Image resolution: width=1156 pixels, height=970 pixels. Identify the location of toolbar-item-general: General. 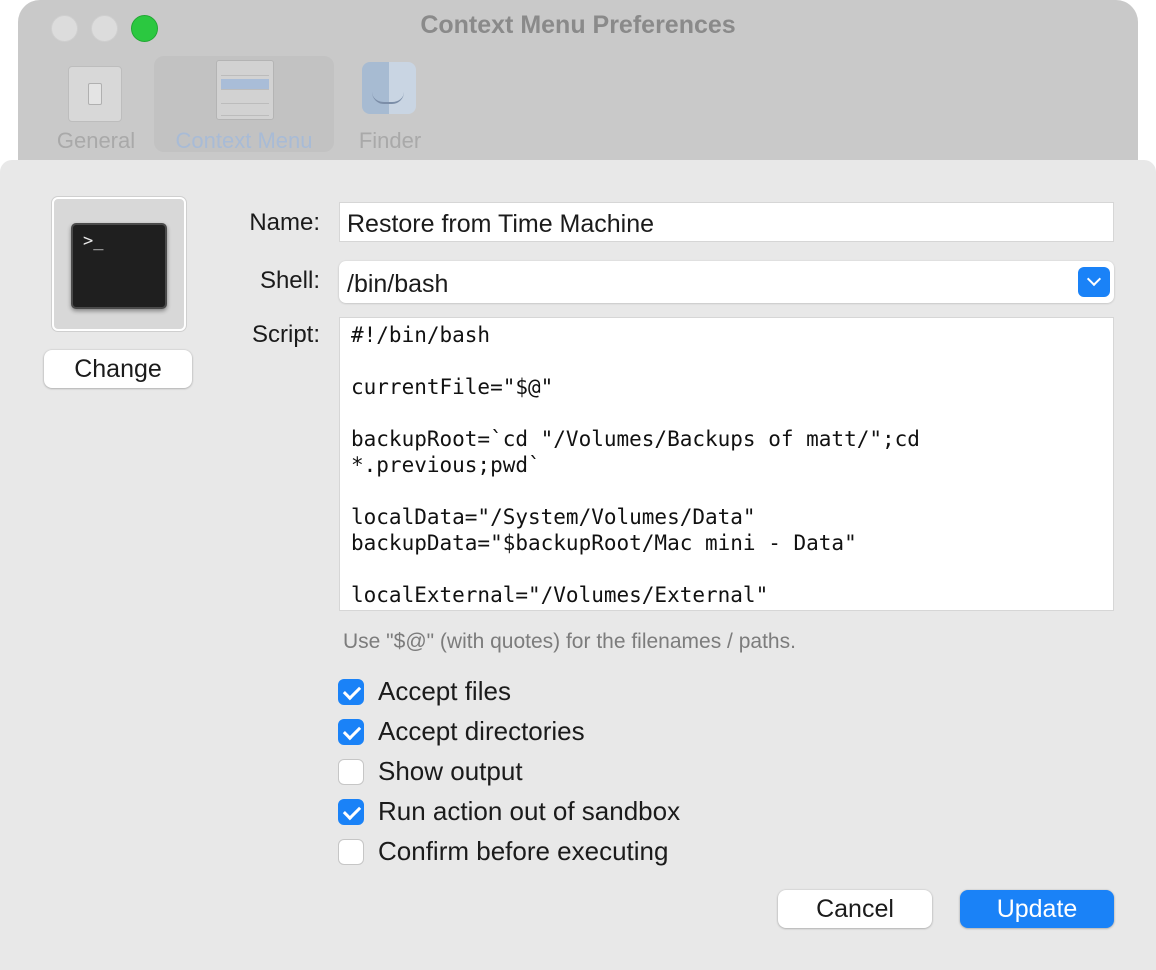
(96, 104).